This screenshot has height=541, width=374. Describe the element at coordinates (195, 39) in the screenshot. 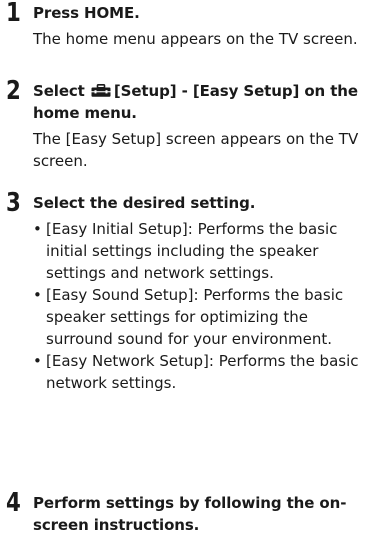

I see `step-description: The home menu appears on the TV screen.` at that location.